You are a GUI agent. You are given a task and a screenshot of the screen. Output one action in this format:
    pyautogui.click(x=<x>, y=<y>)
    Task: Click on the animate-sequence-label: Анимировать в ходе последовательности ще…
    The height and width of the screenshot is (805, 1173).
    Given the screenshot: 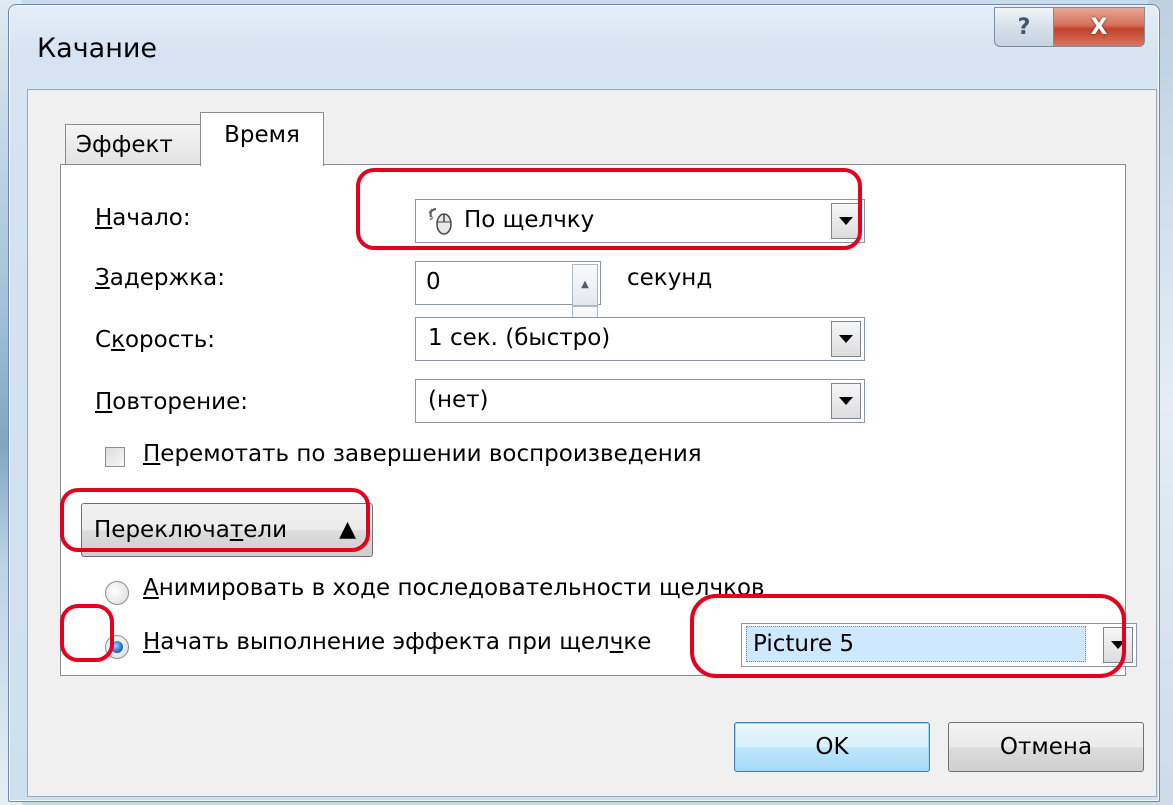 What is the action you would take?
    pyautogui.click(x=454, y=588)
    